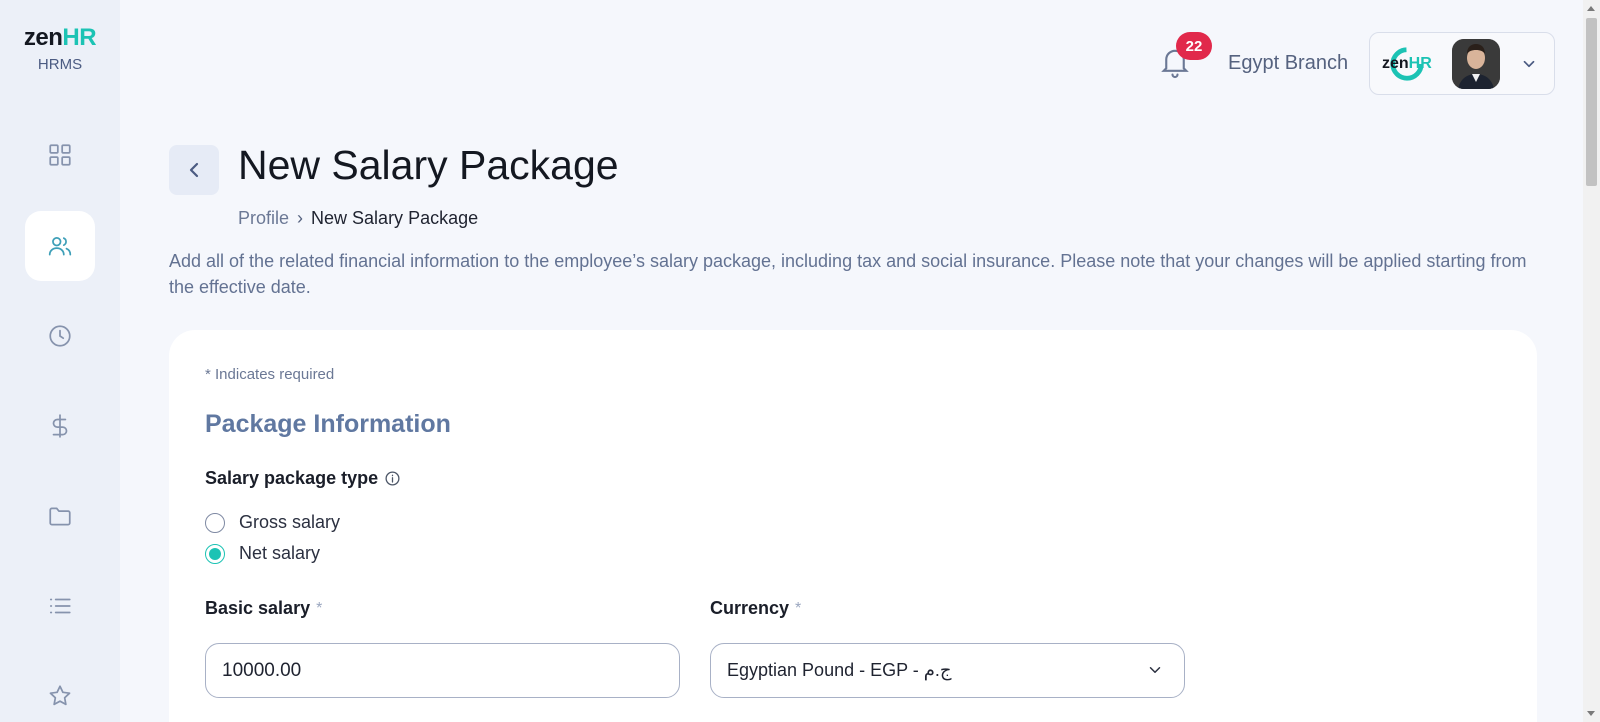  I want to click on list-icon, so click(60, 606).